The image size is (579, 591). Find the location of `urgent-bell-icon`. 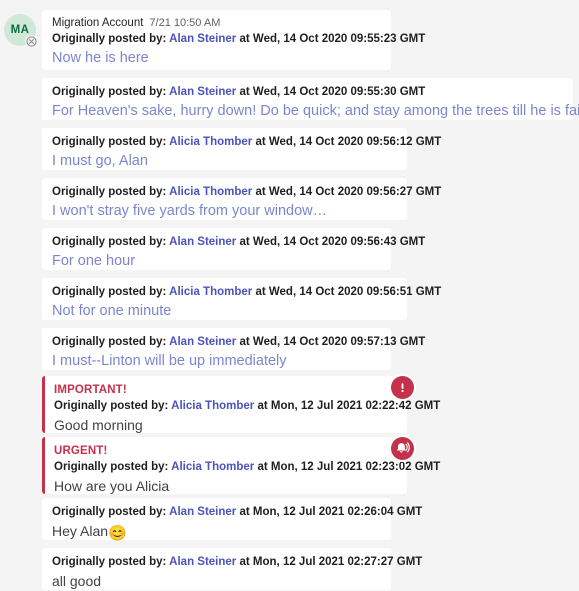

urgent-bell-icon is located at coordinates (402, 448).